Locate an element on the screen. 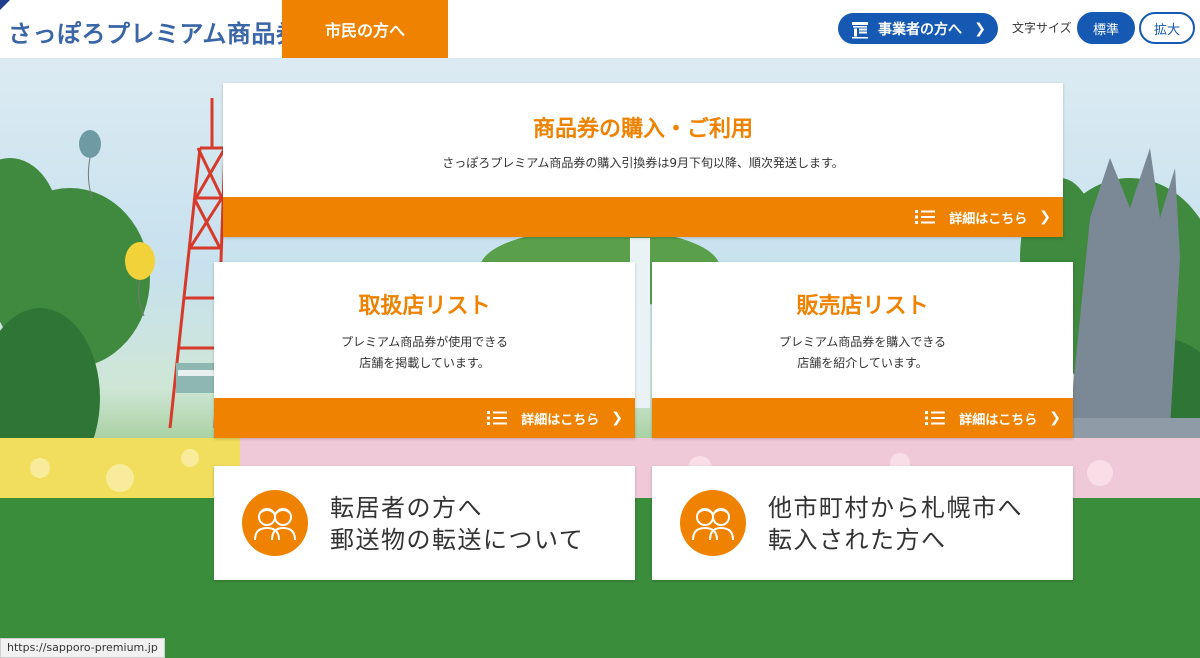 The image size is (1200, 658). moved-in-text: 他市町村から札幌市へ 転入された方へ is located at coordinates (895, 524).